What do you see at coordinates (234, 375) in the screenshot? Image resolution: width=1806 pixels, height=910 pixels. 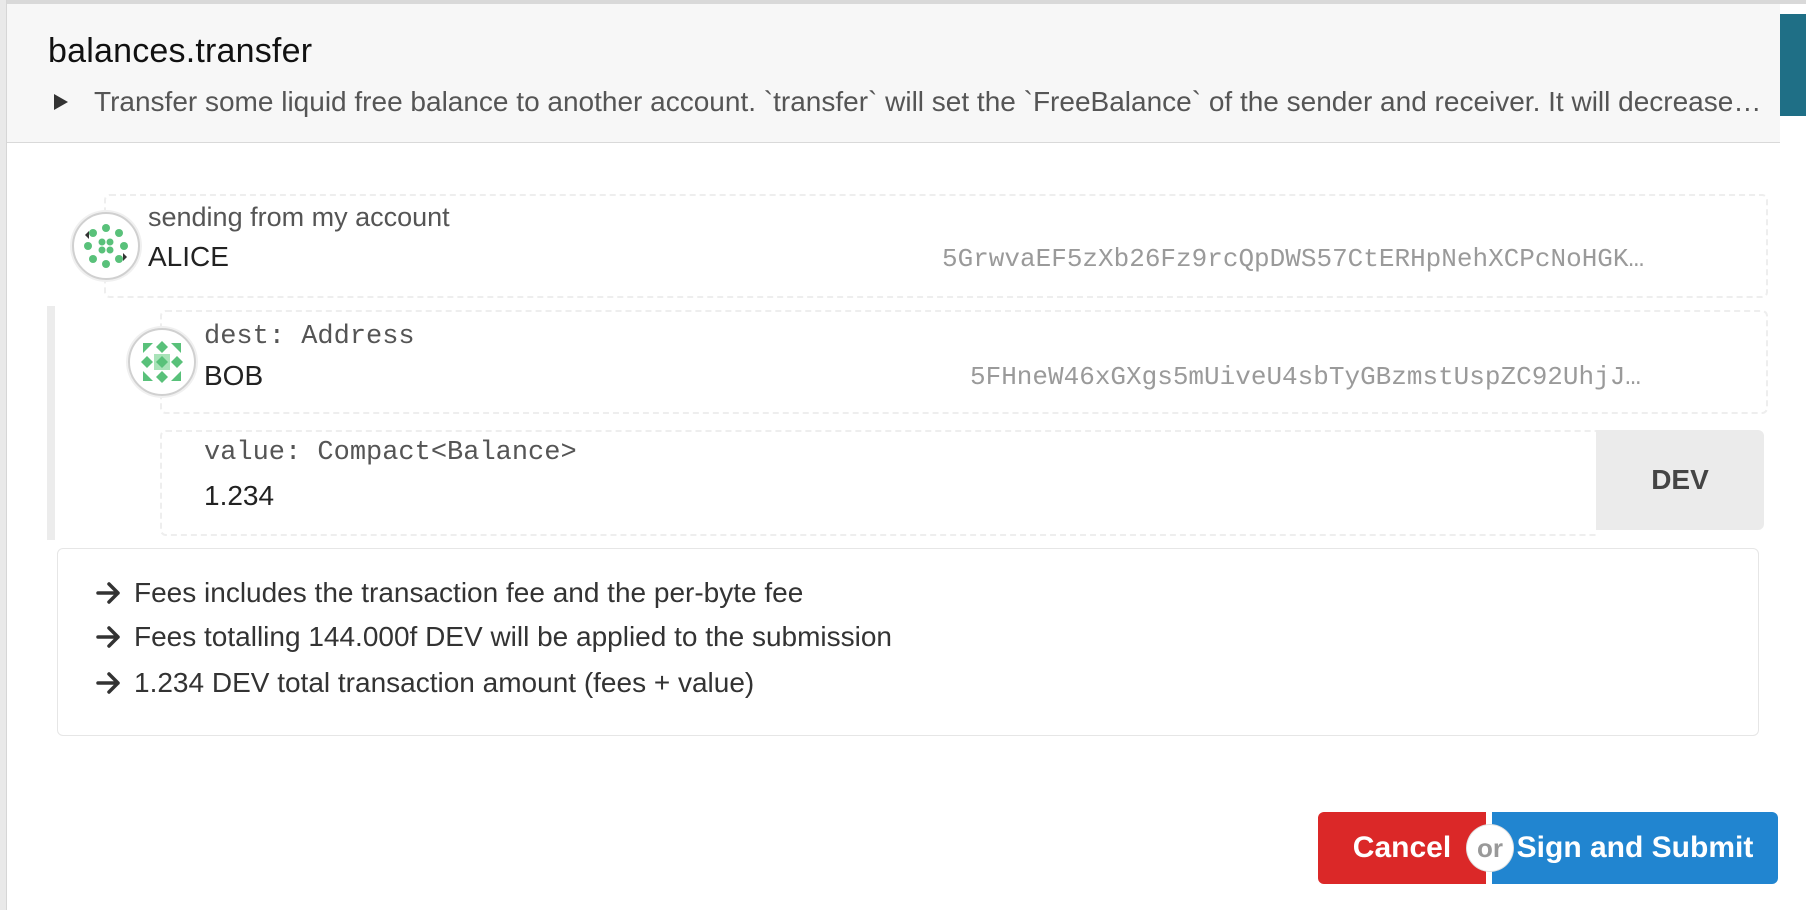 I see `dest-name: BOB` at bounding box center [234, 375].